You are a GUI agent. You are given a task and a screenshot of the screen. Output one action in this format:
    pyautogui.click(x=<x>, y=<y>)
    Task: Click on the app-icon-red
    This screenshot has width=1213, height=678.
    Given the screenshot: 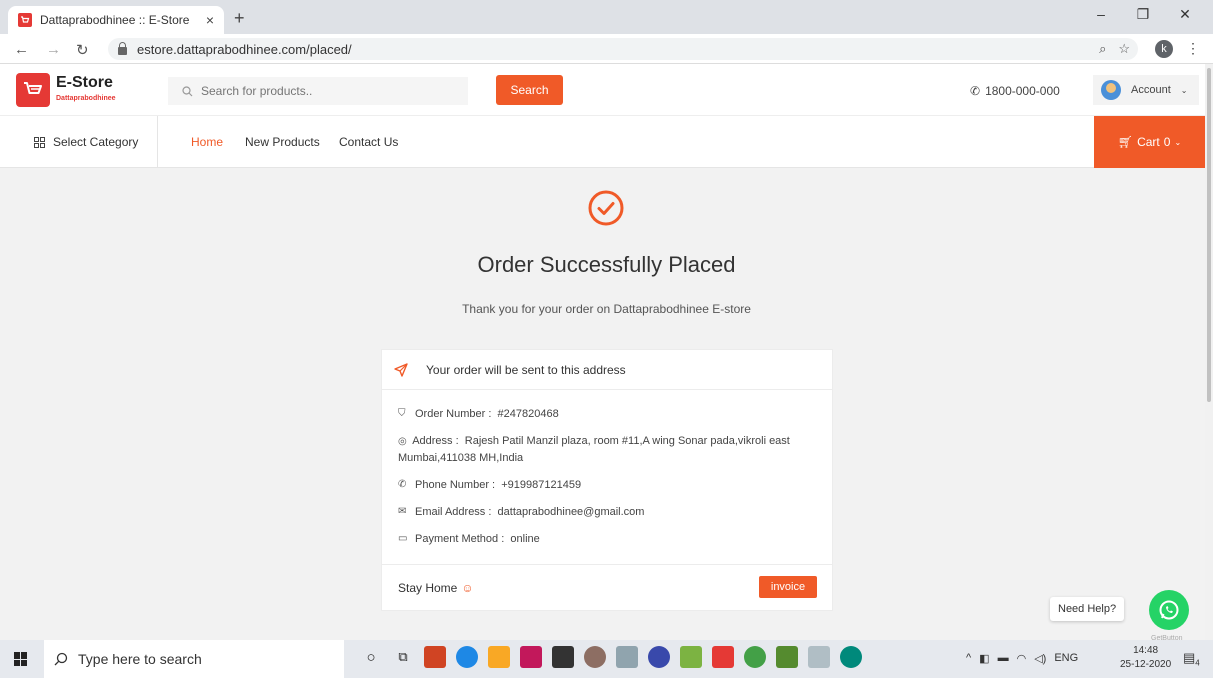 What is the action you would take?
    pyautogui.click(x=435, y=657)
    